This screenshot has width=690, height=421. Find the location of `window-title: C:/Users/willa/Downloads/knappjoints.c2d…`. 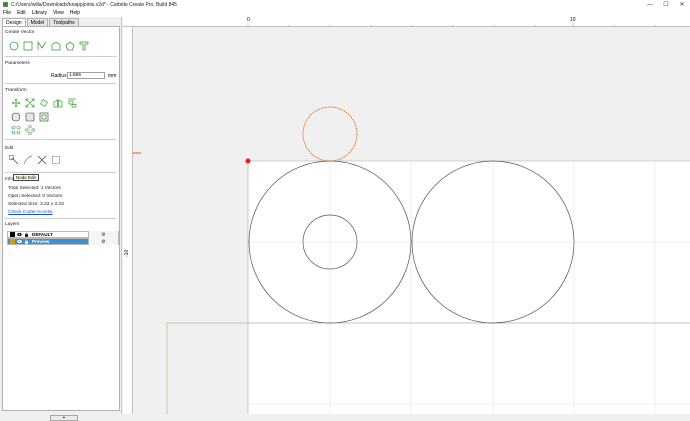

window-title: C:/Users/willa/Downloads/knappjoints.c2d… is located at coordinates (94, 4).